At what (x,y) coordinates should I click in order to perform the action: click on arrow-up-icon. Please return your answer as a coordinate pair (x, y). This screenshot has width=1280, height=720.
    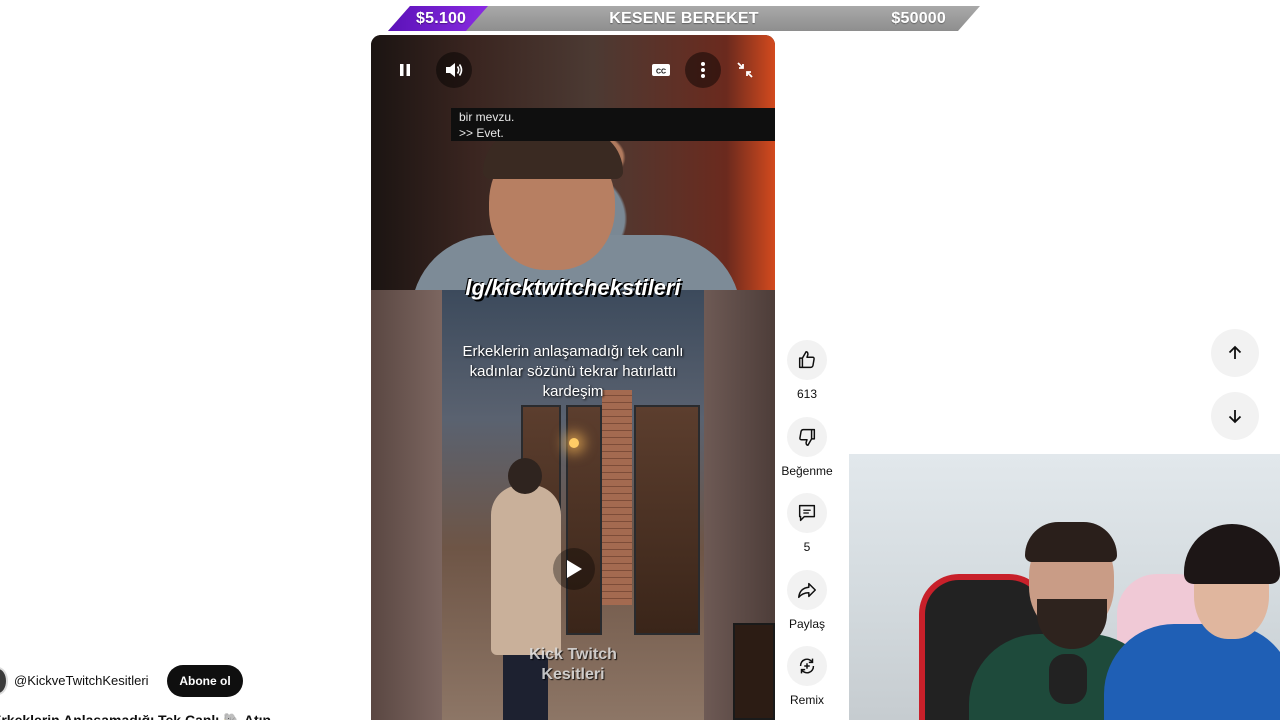
    Looking at the image, I should click on (1235, 352).